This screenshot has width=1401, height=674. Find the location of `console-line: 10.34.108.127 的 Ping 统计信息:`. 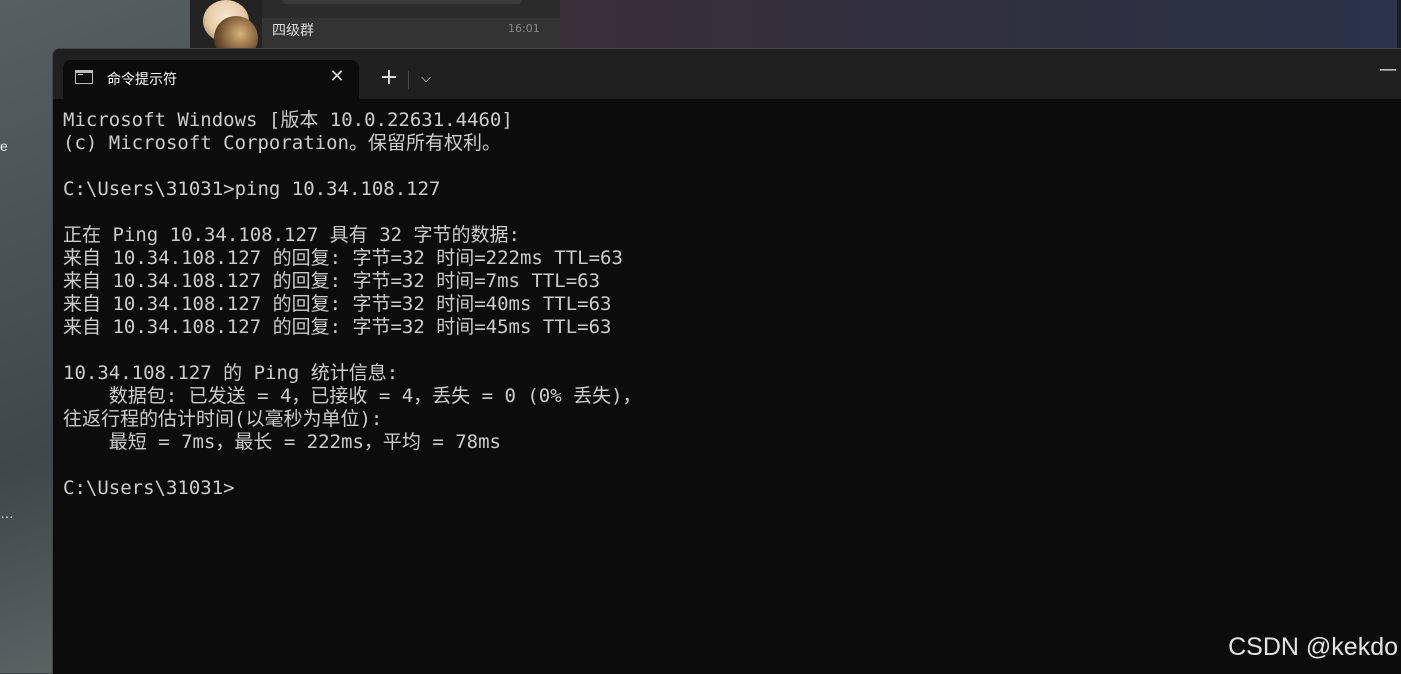

console-line: 10.34.108.127 的 Ping 统计信息: is located at coordinates (231, 373).